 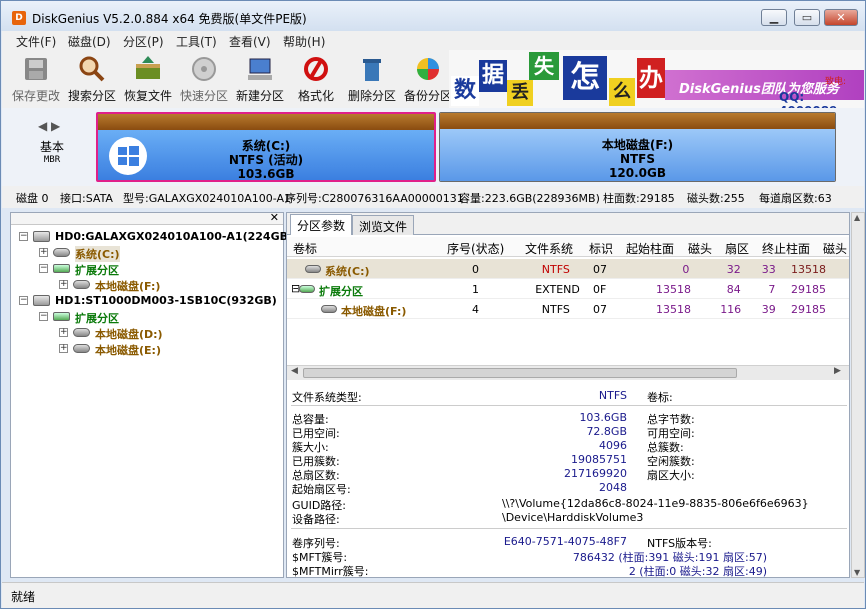 What do you see at coordinates (651, 78) in the screenshot?
I see `banner-char: 办` at bounding box center [651, 78].